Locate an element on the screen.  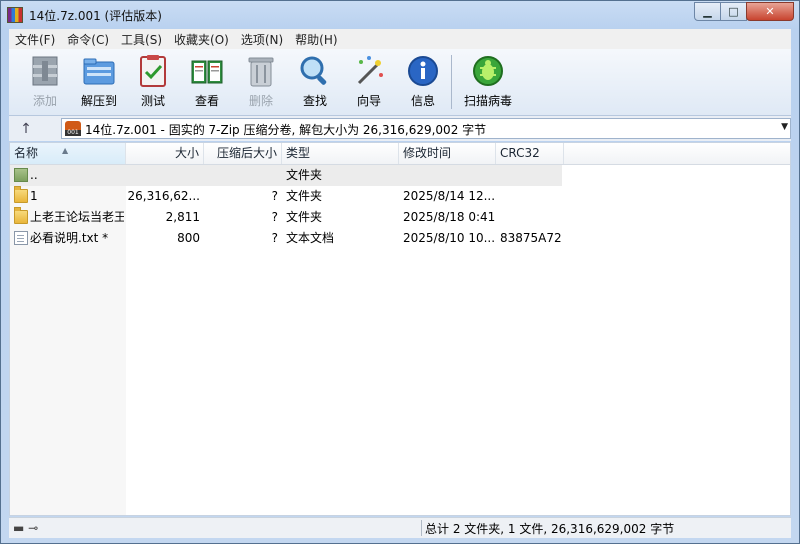
row-name: 上老王论坛当老王 is located at coordinates (77, 217).